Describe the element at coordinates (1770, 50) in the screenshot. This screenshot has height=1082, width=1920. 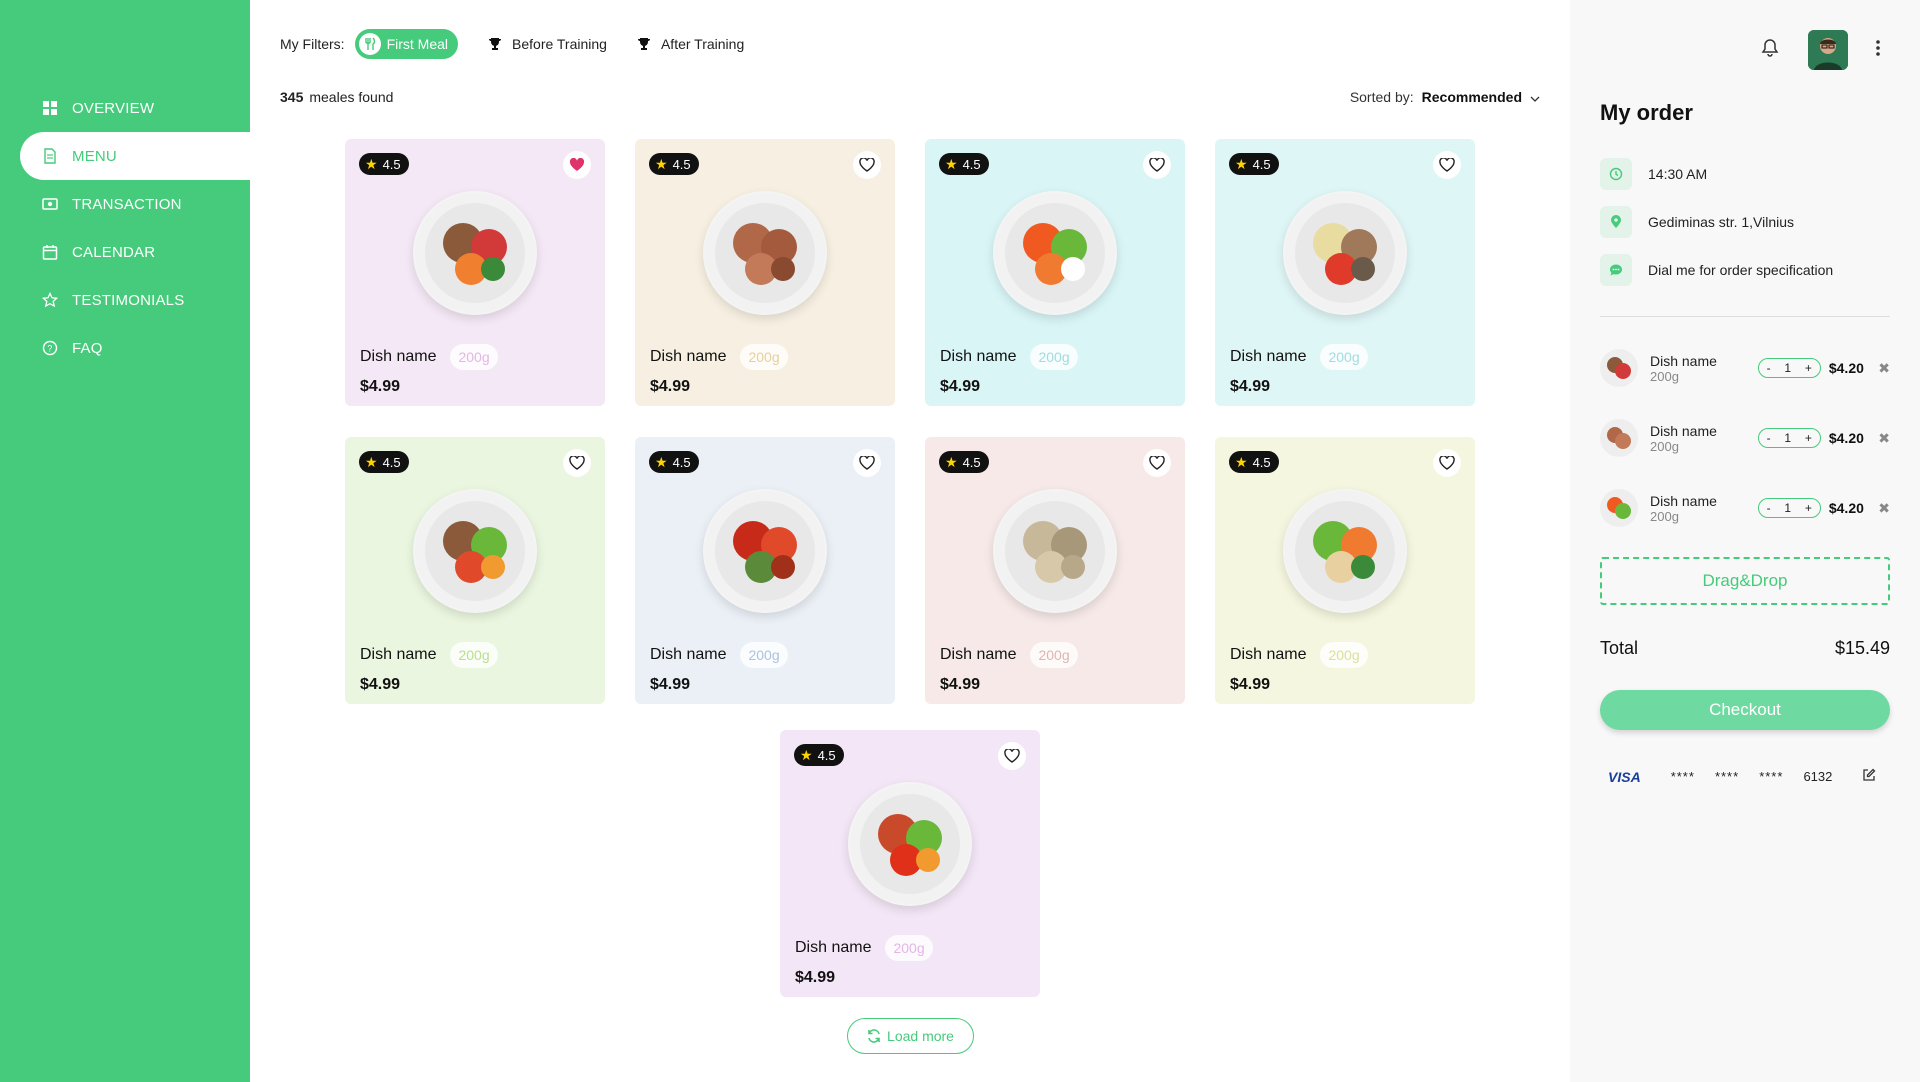
I see `bell-icon` at that location.